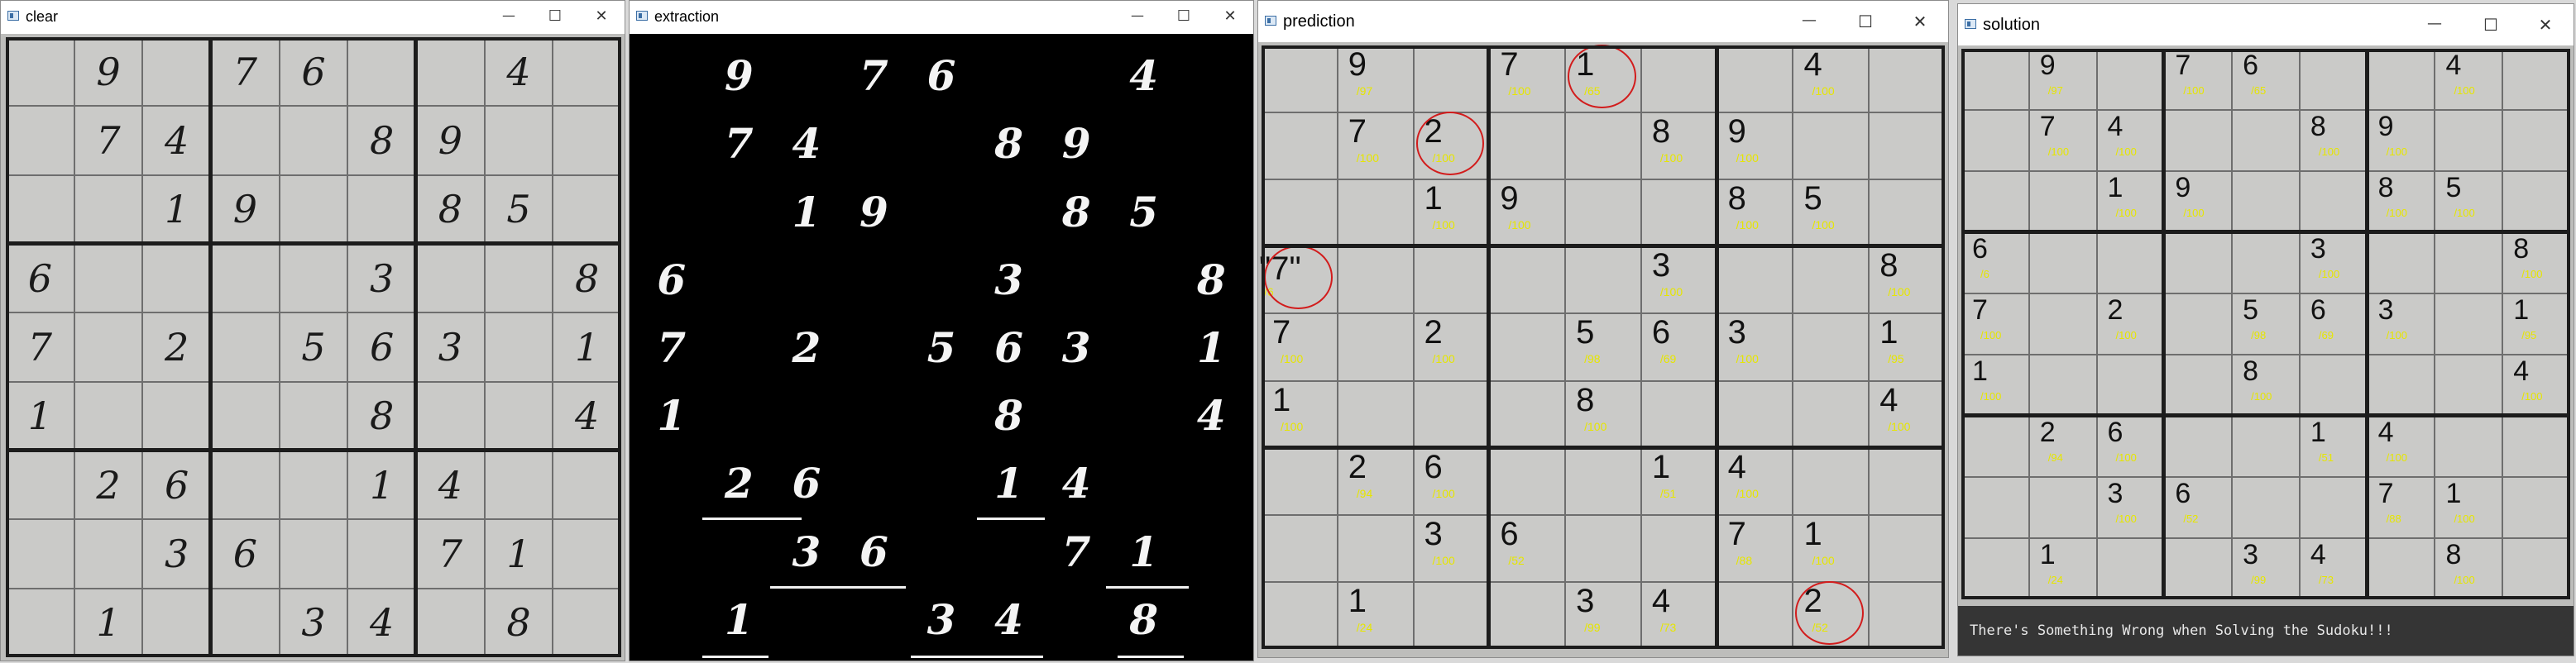 This screenshot has width=2576, height=663. Describe the element at coordinates (1076, 552) in the screenshot. I see `sudoku-cell: 7` at that location.